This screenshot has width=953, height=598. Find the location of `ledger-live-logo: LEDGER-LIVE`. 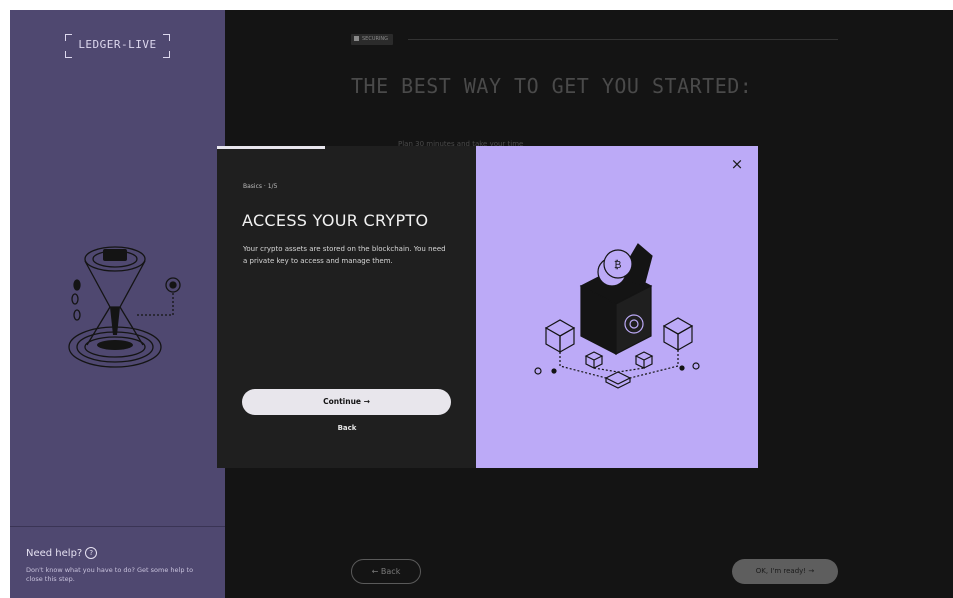

ledger-live-logo: LEDGER-LIVE is located at coordinates (117, 46).